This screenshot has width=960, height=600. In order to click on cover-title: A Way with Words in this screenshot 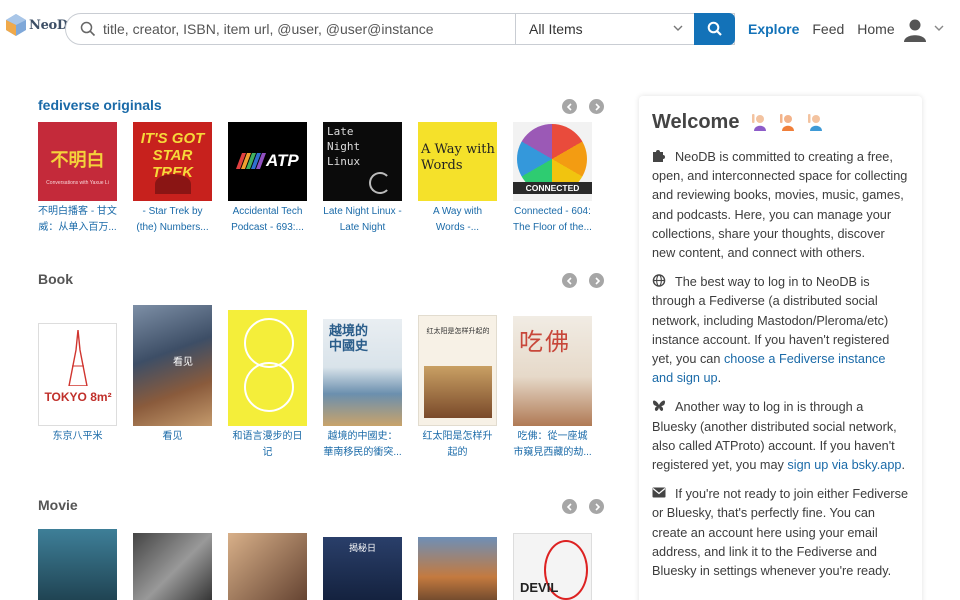, I will do `click(458, 157)`.